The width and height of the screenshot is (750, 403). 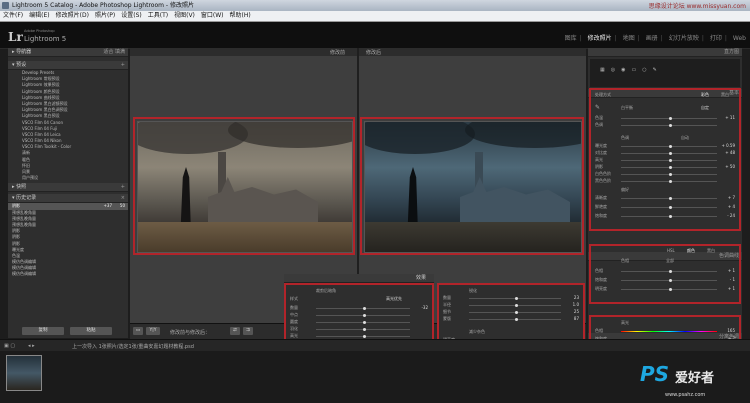 What do you see at coordinates (72, 15) in the screenshot?
I see `menu-item: 修改照片(D)` at bounding box center [72, 15].